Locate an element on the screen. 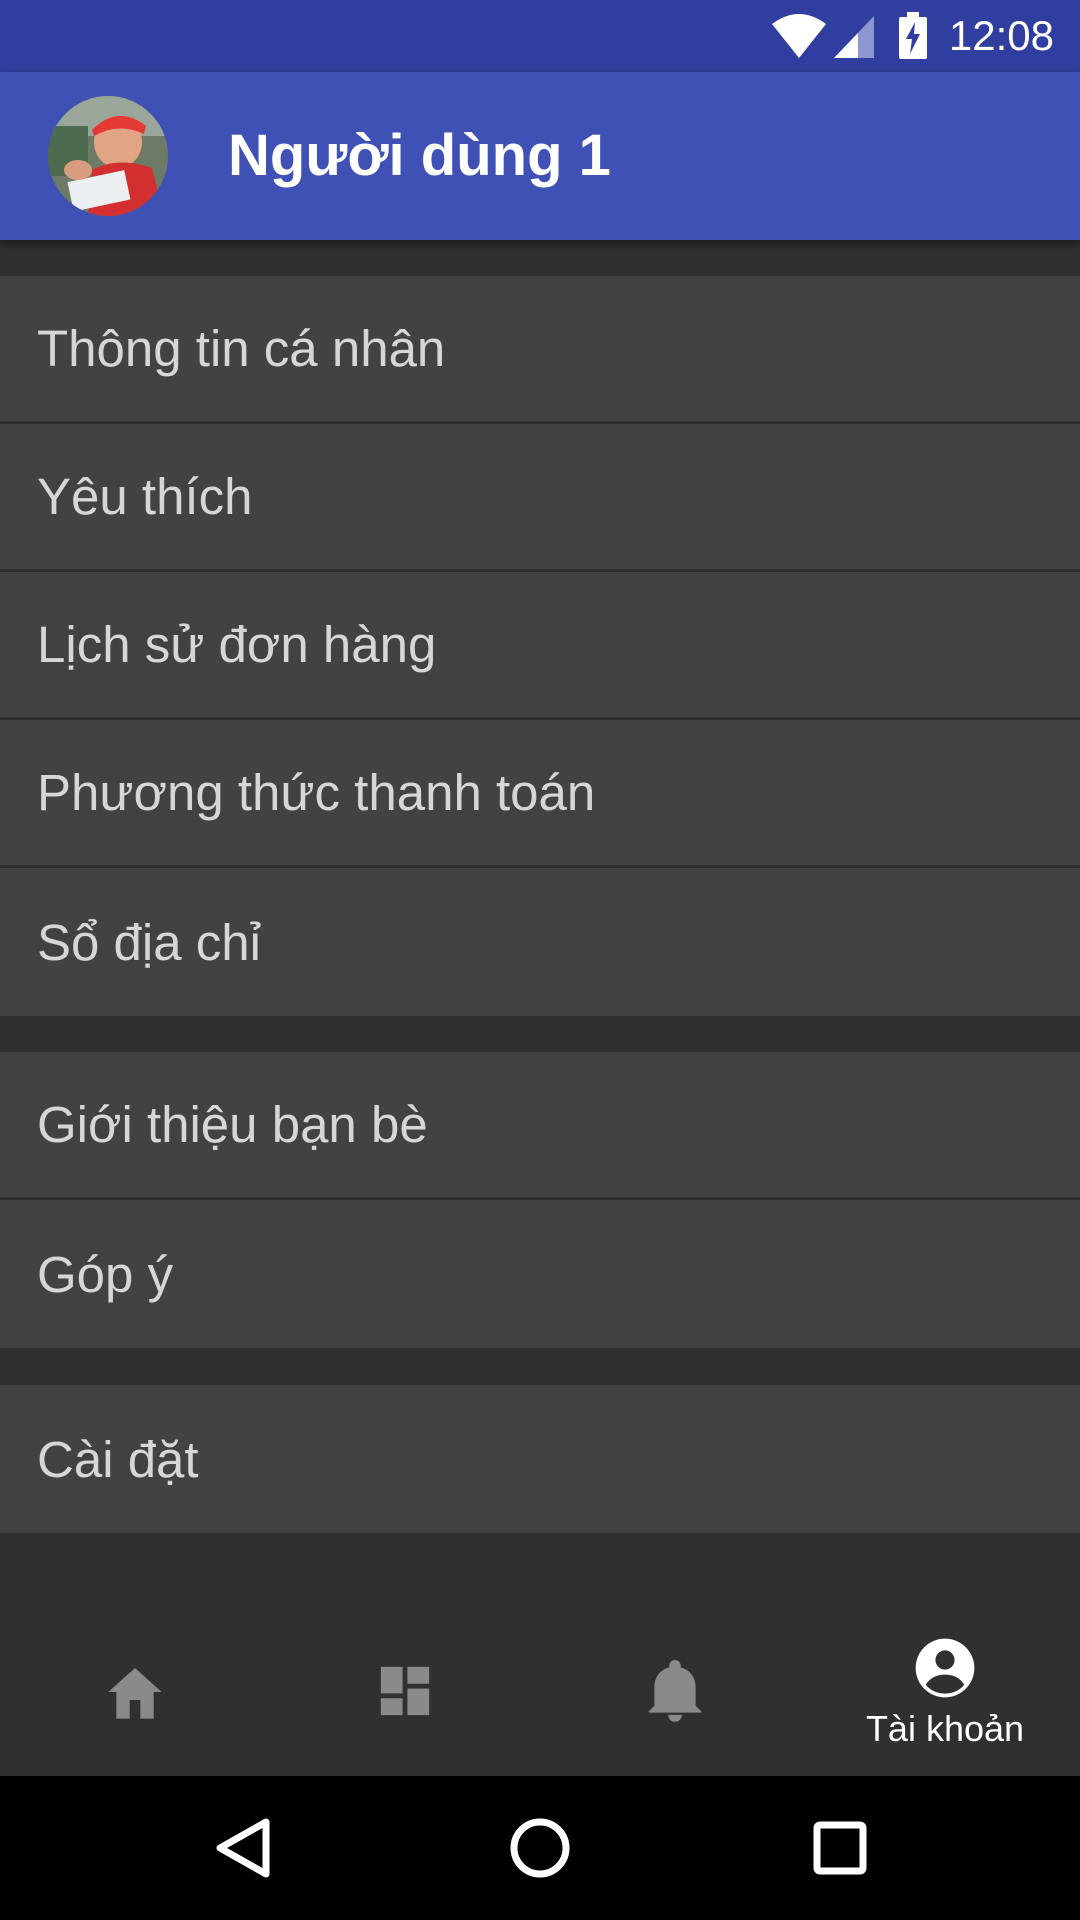  menu-item-order-history: Lịch sử đơn hàng is located at coordinates (540, 646).